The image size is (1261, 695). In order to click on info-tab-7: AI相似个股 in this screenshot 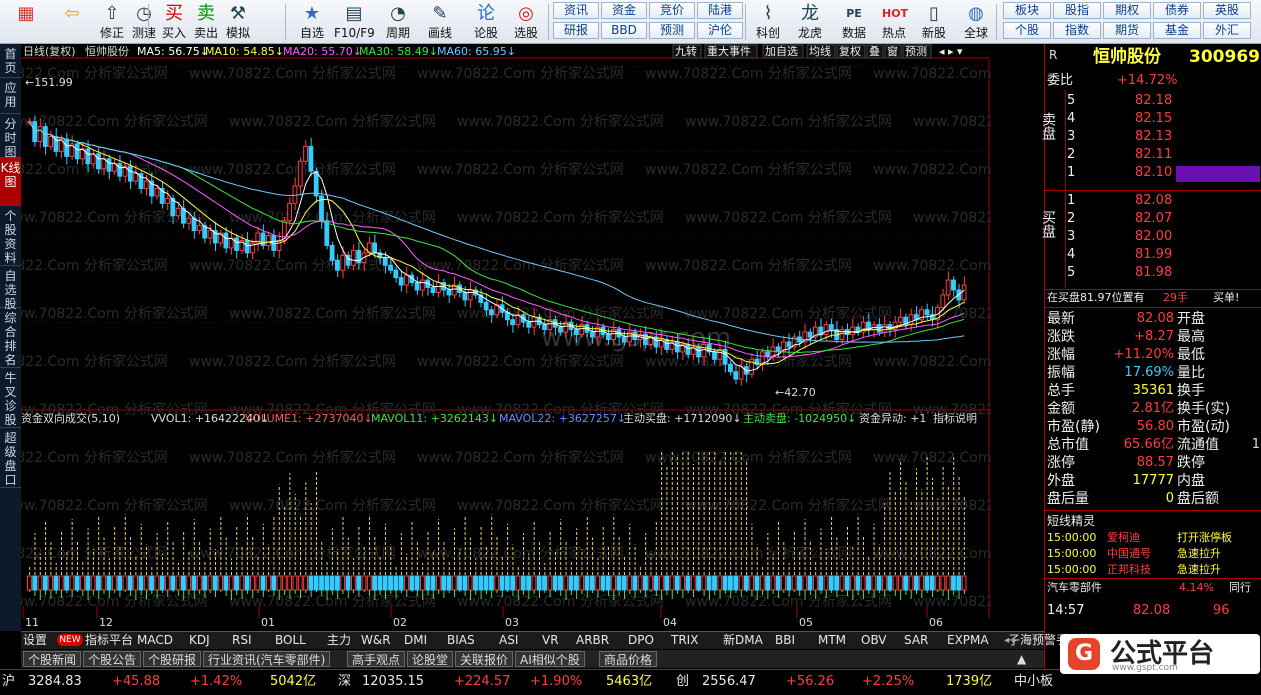, I will do `click(550, 659)`.